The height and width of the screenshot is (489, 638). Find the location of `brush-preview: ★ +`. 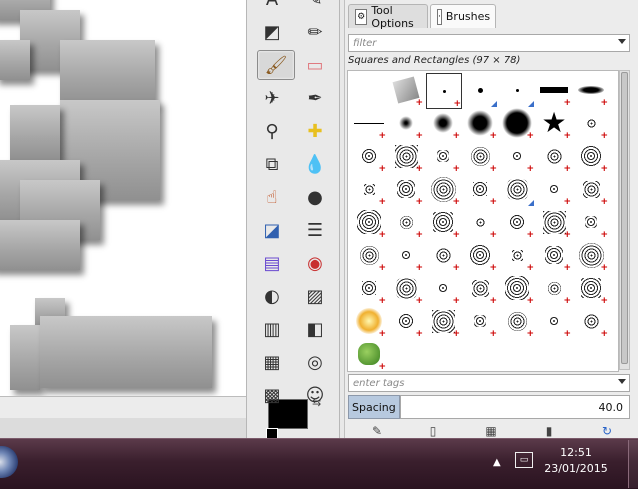

brush-preview: ★ + is located at coordinates (554, 123).